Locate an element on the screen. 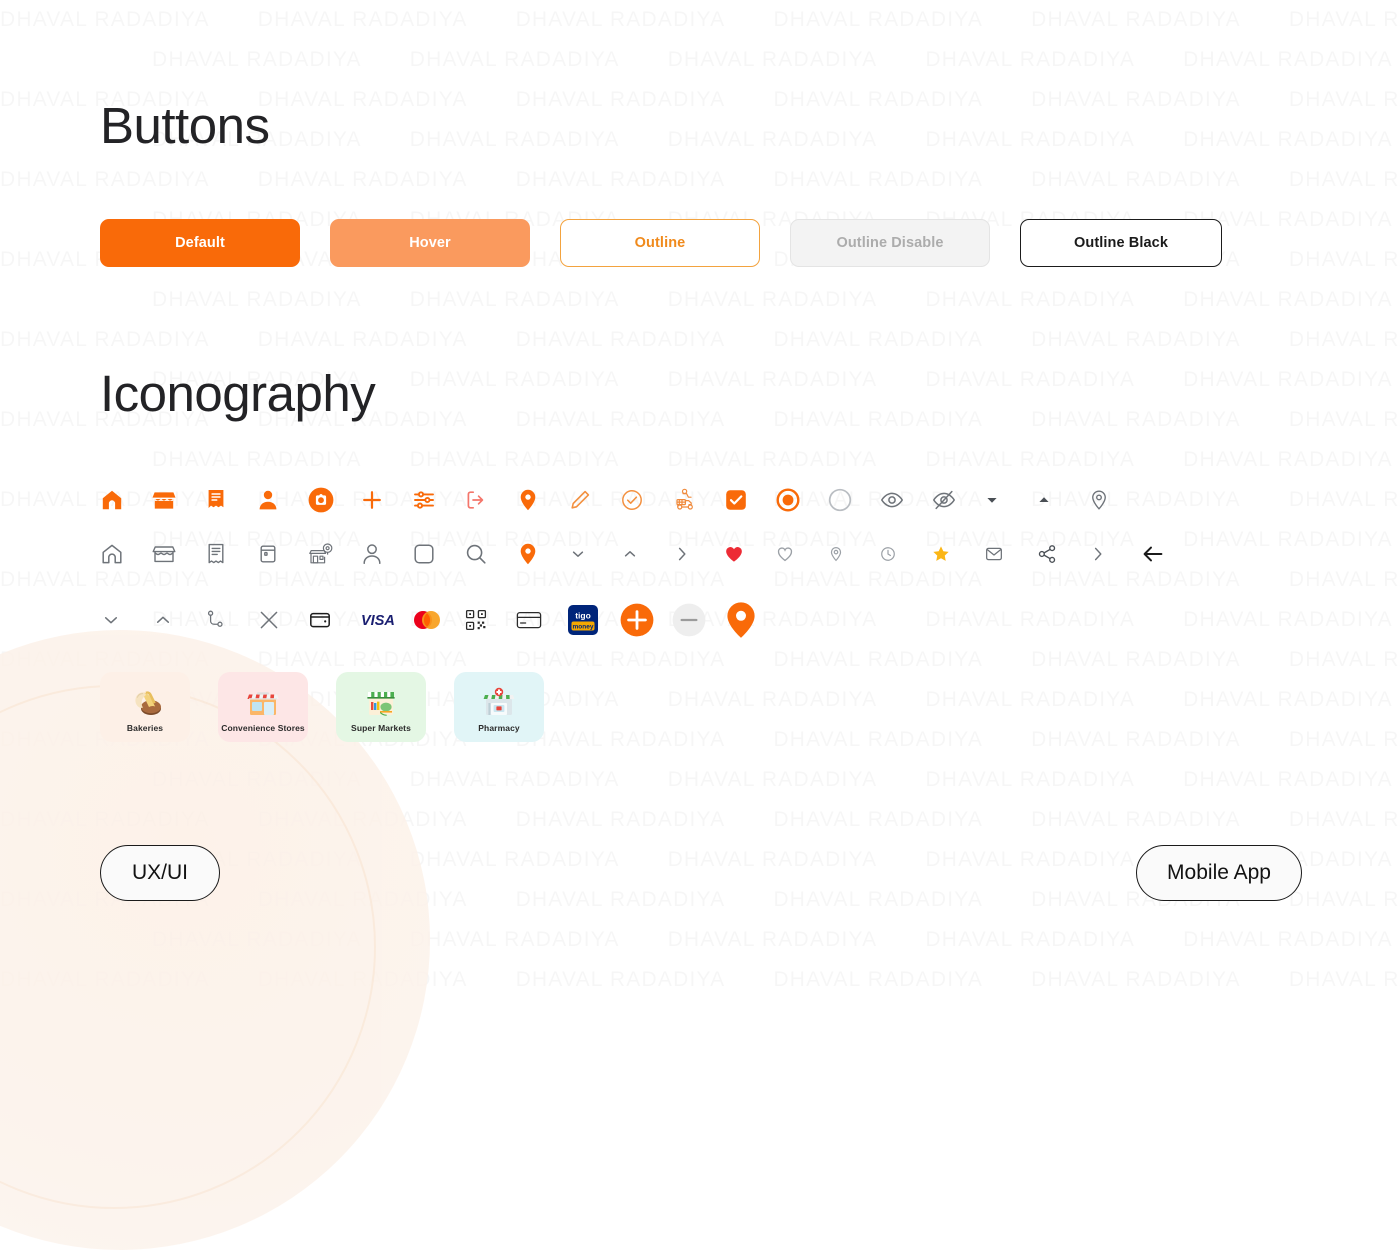 Image resolution: width=1400 pixels, height=1250 pixels. qr-code-icon is located at coordinates (490, 620).